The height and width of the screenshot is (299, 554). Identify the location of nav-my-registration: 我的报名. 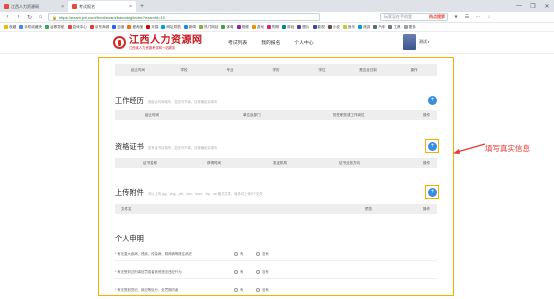
(270, 42).